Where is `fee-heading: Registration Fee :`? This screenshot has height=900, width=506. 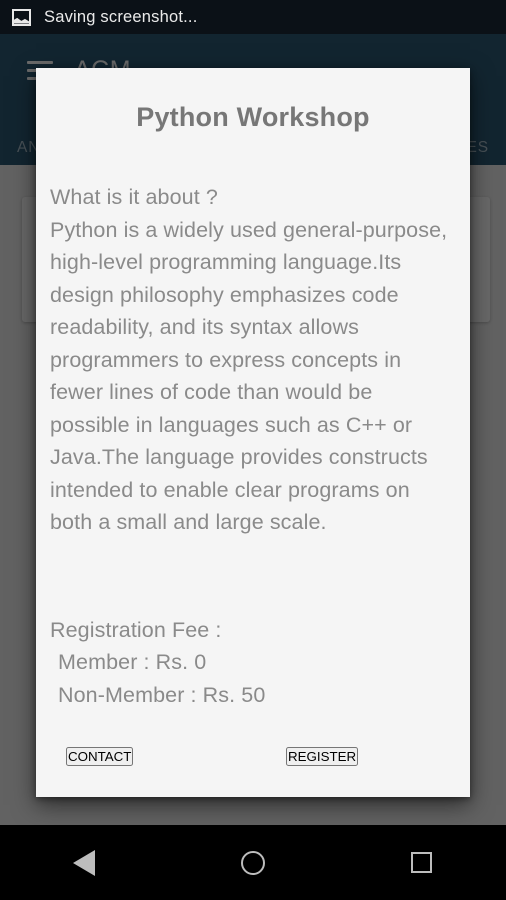
fee-heading: Registration Fee : is located at coordinates (136, 629).